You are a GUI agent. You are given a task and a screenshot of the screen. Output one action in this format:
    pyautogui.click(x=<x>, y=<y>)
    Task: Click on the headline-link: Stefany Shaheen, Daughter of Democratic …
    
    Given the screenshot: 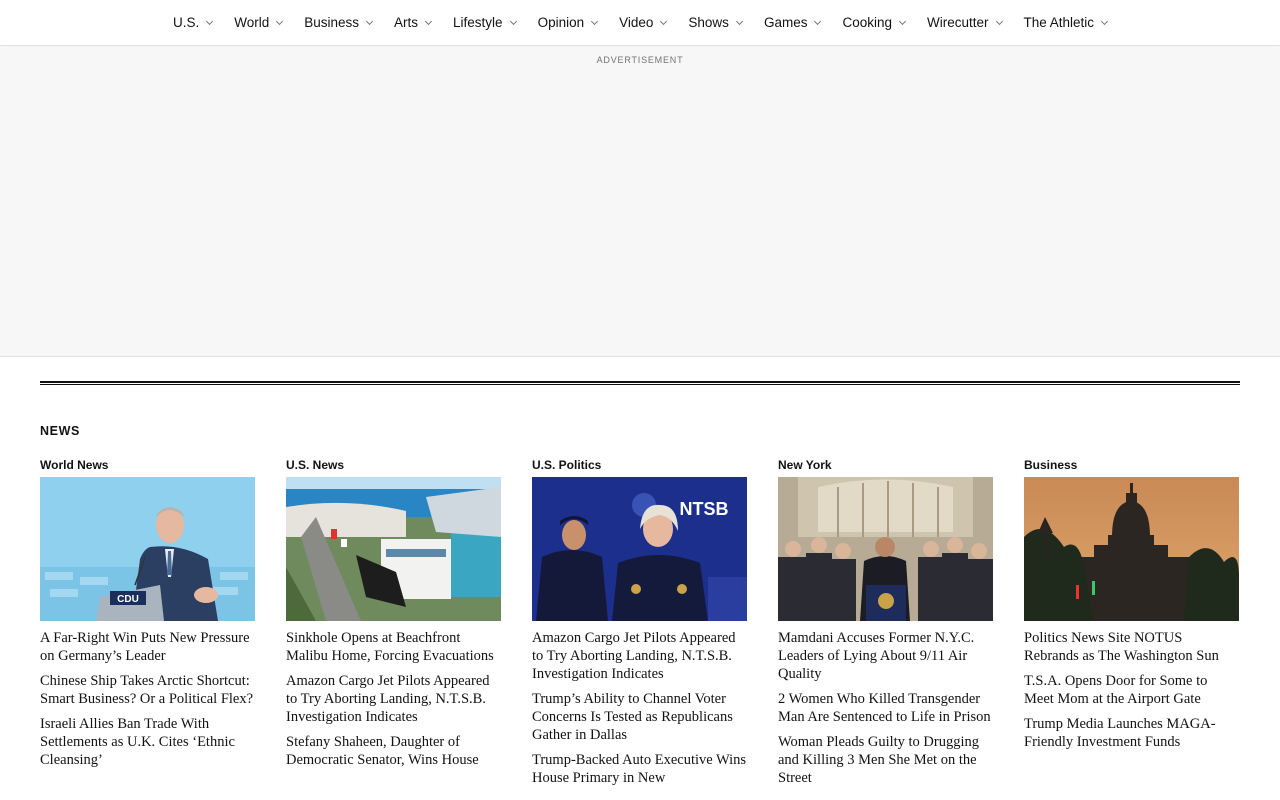 What is the action you would take?
    pyautogui.click(x=393, y=751)
    